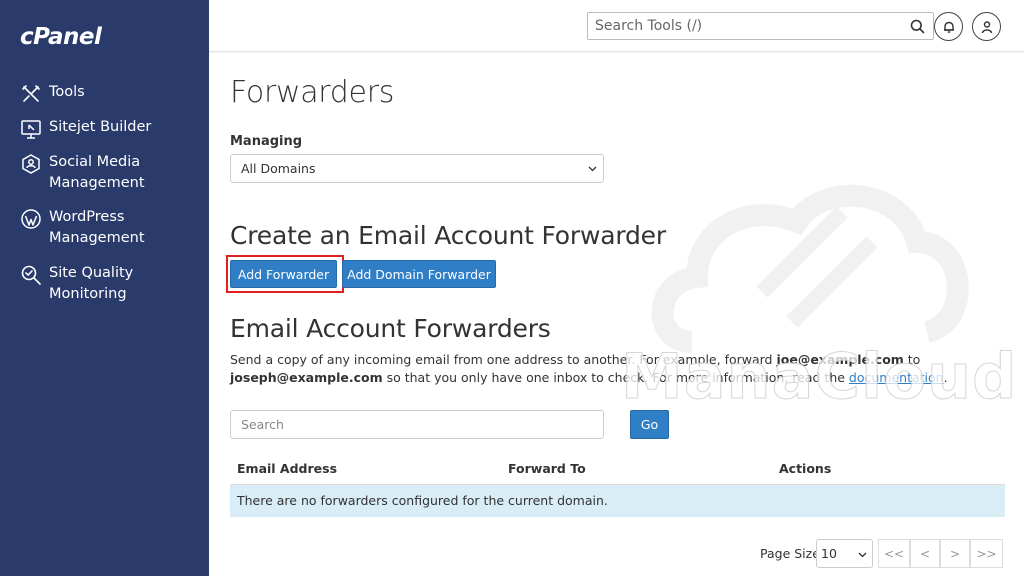  What do you see at coordinates (896, 377) in the screenshot?
I see `documentation-link: documentation` at bounding box center [896, 377].